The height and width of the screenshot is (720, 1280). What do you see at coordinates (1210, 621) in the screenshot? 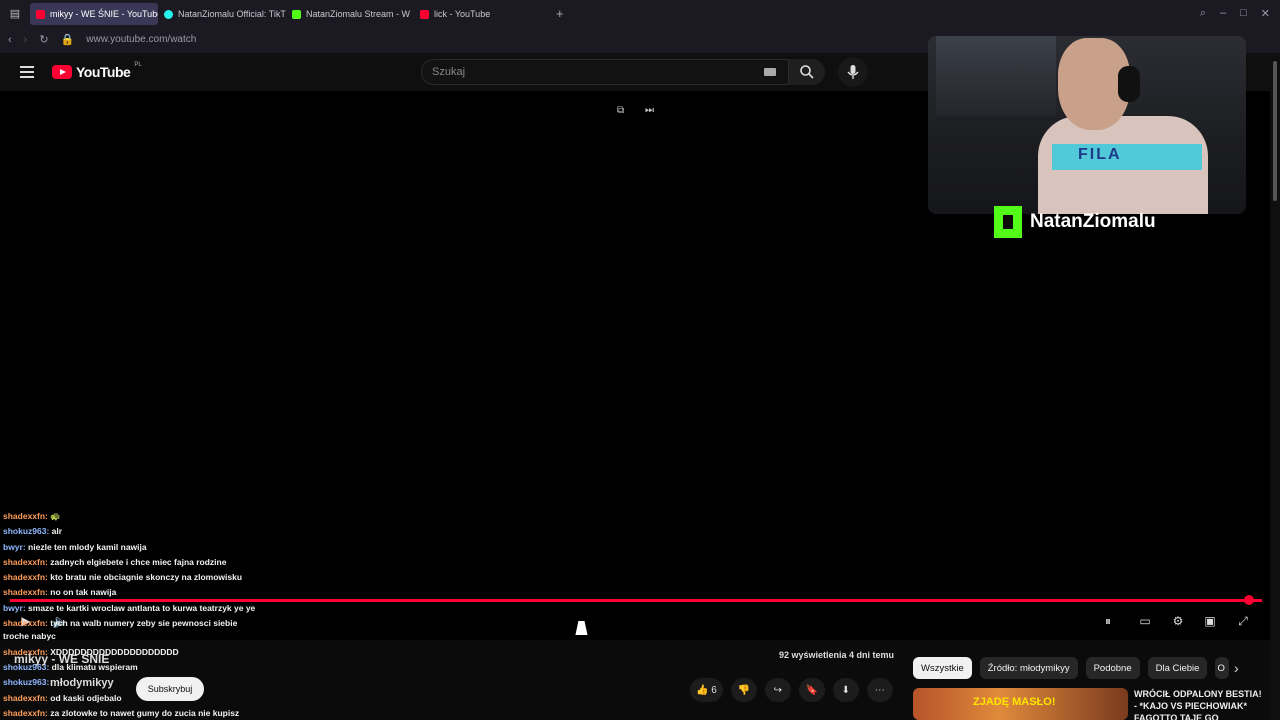
I see `theater-mode-icon: ▣` at bounding box center [1210, 621].